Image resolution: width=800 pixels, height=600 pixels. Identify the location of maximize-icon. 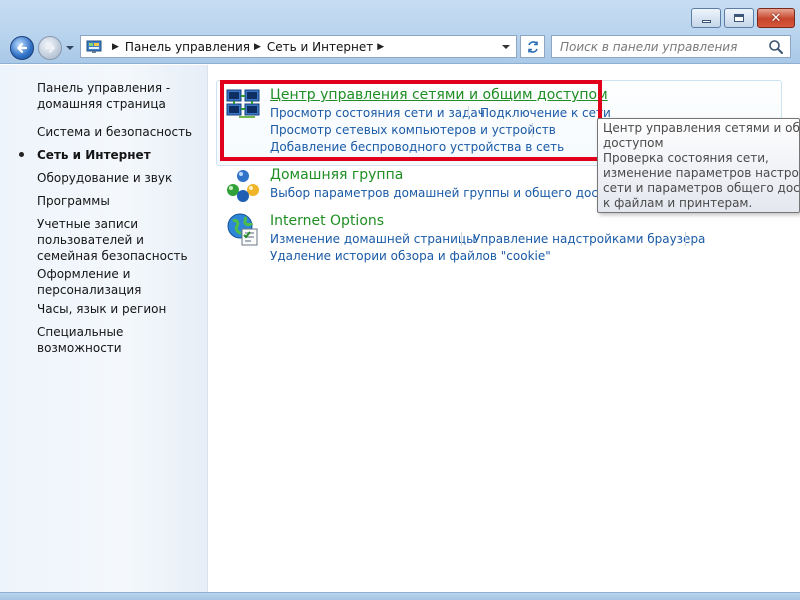
(739, 18).